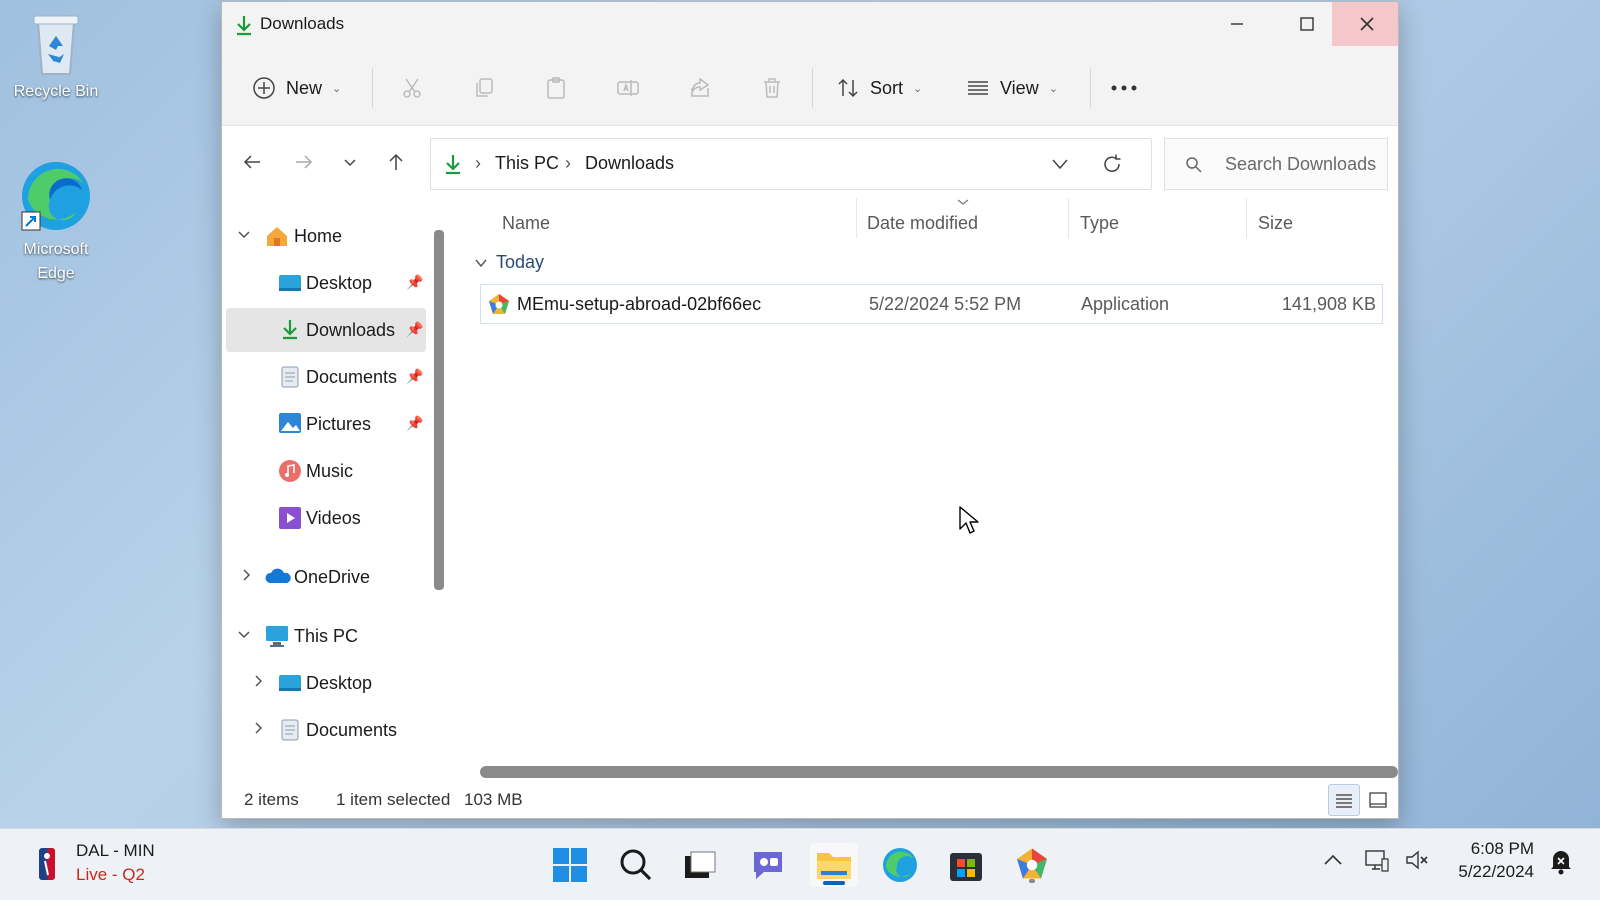 The image size is (1600, 900). I want to click on chevron-right-icon: ›, so click(568, 163).